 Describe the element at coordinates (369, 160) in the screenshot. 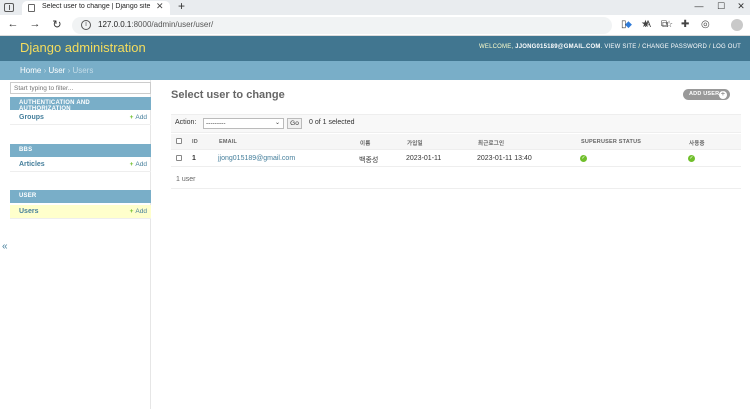

I see `cell-name: 백종성` at that location.